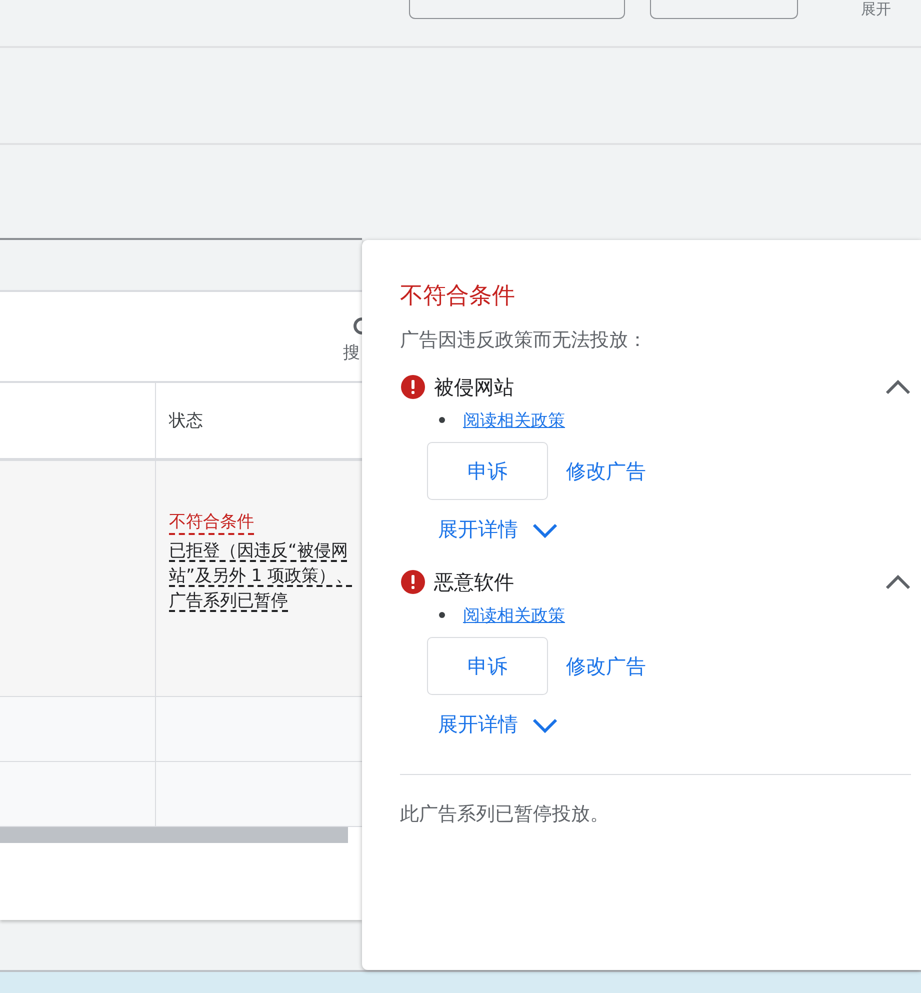  I want to click on search-label: 搜, so click(352, 352).